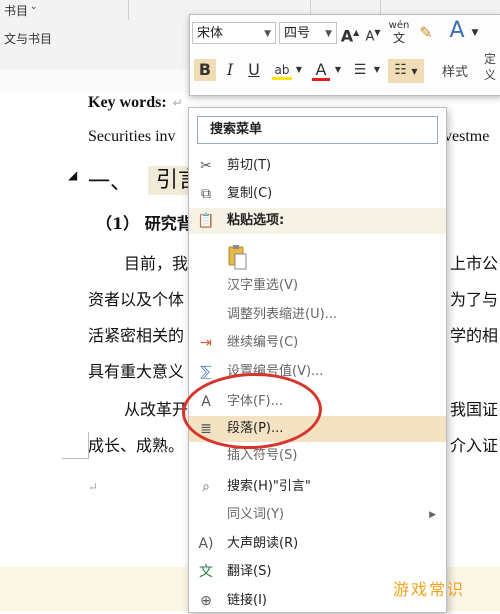  What do you see at coordinates (297, 33) in the screenshot?
I see `font-size-value: 四号` at bounding box center [297, 33].